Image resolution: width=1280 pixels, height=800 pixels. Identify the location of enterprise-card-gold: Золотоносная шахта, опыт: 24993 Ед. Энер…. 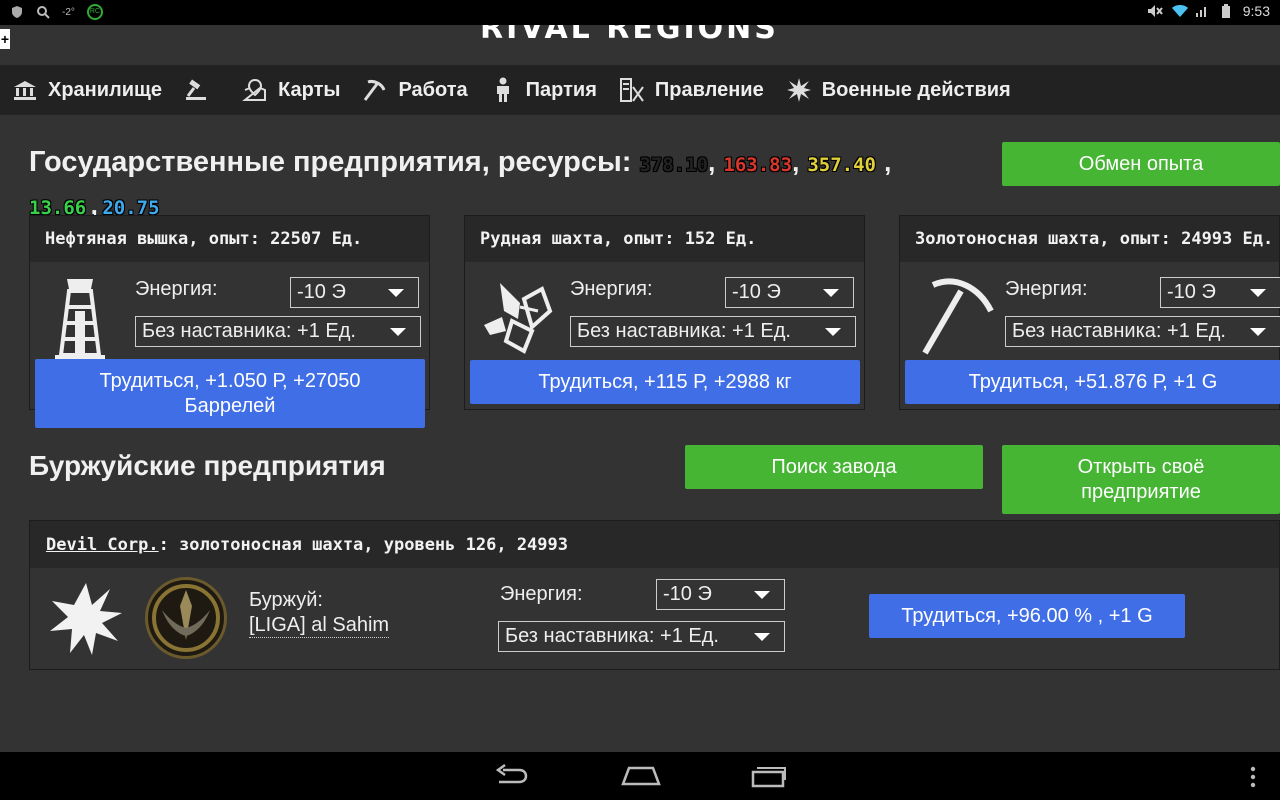
(1089, 312).